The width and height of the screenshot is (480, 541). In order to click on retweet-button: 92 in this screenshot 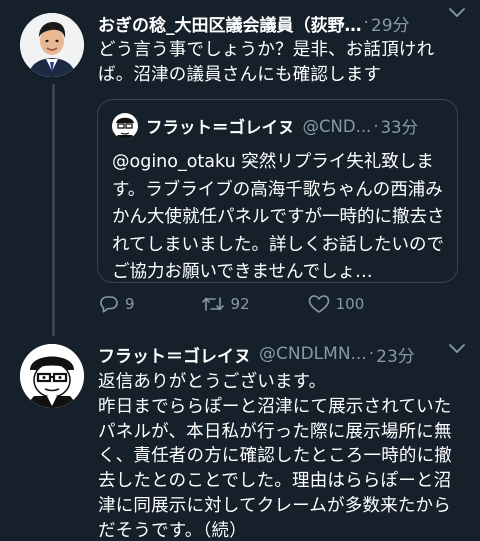, I will do `click(225, 304)`.